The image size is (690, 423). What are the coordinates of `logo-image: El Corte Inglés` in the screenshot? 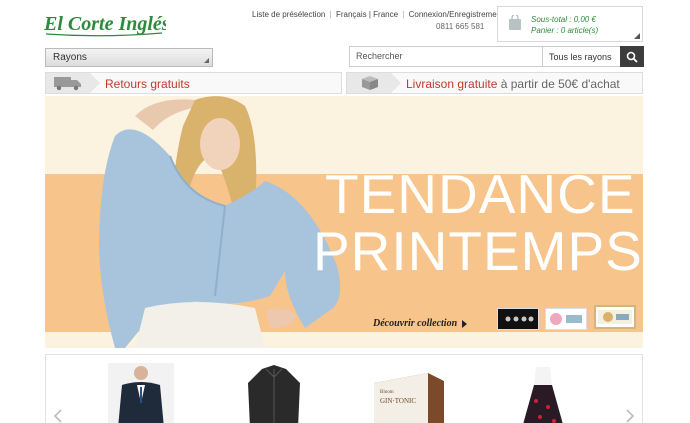 It's located at (105, 25).